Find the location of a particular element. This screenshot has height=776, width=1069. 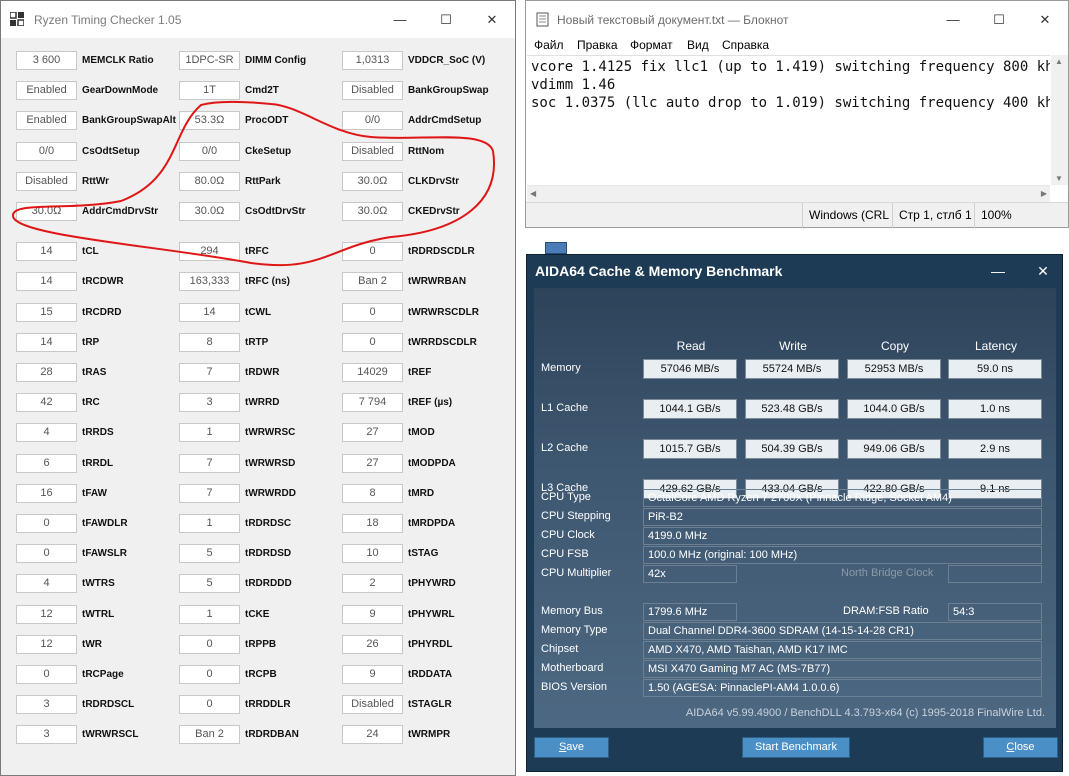

timing-label: tRRDL is located at coordinates (98, 463).